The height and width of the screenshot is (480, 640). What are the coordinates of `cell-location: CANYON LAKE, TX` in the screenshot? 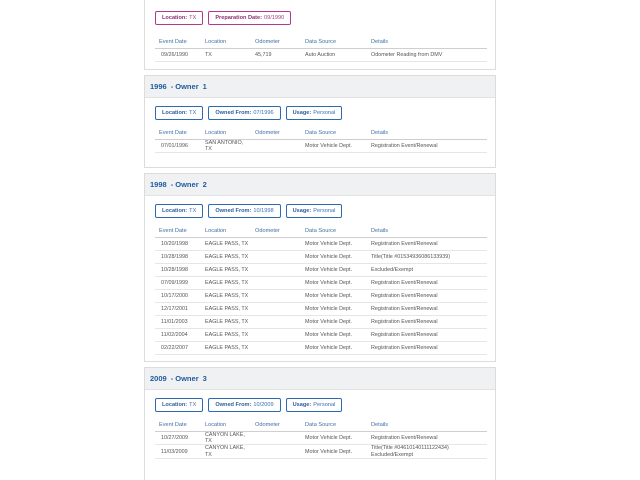 It's located at (225, 451).